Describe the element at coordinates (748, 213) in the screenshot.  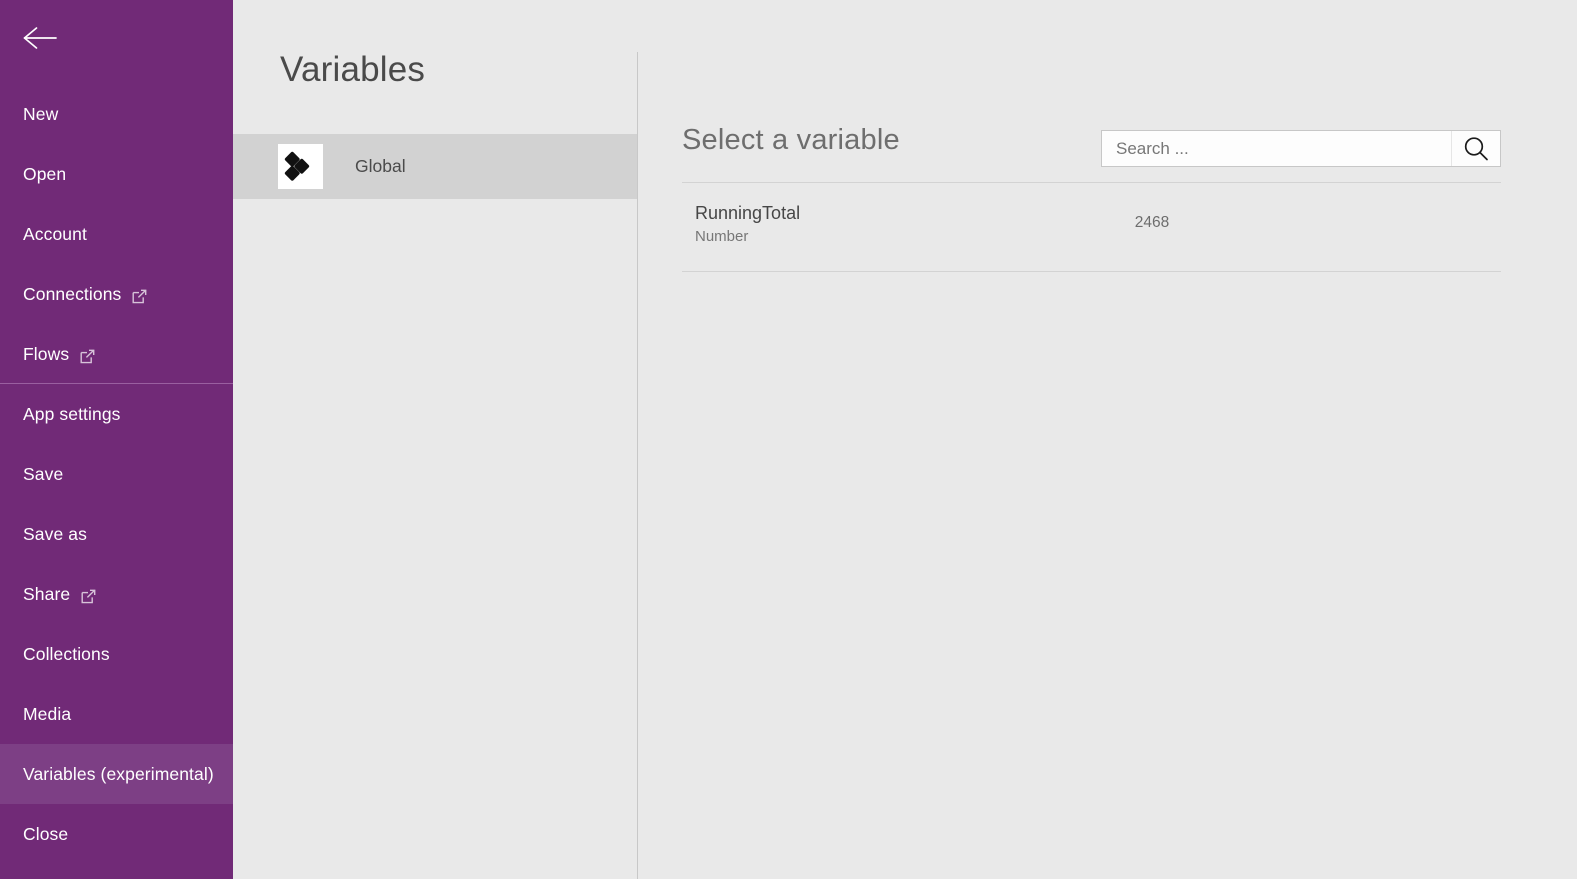
I see `variable-name: RunningTotal` at that location.